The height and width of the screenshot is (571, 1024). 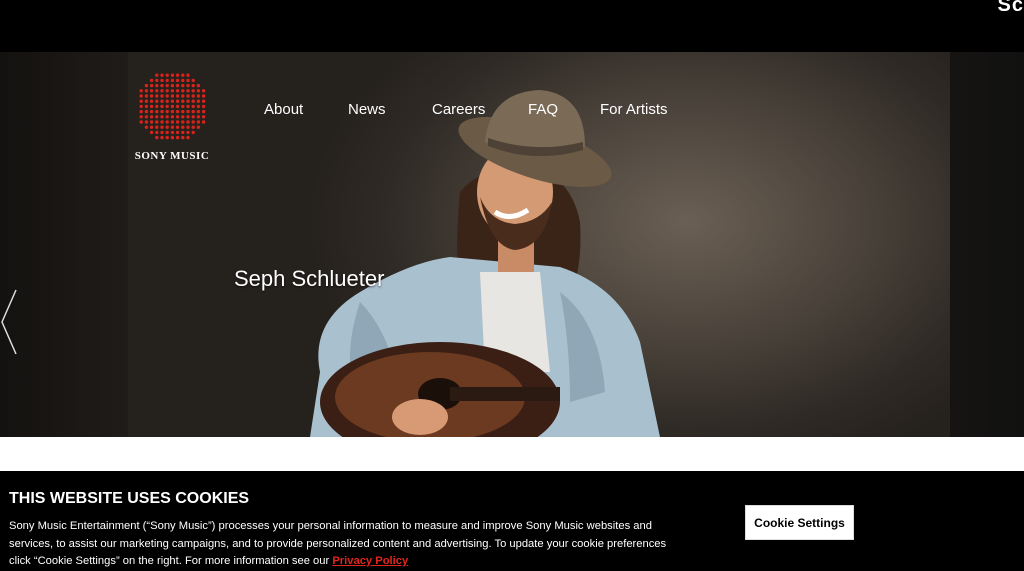 I want to click on sony-music-logo: SONY MUSIC, so click(x=172, y=118).